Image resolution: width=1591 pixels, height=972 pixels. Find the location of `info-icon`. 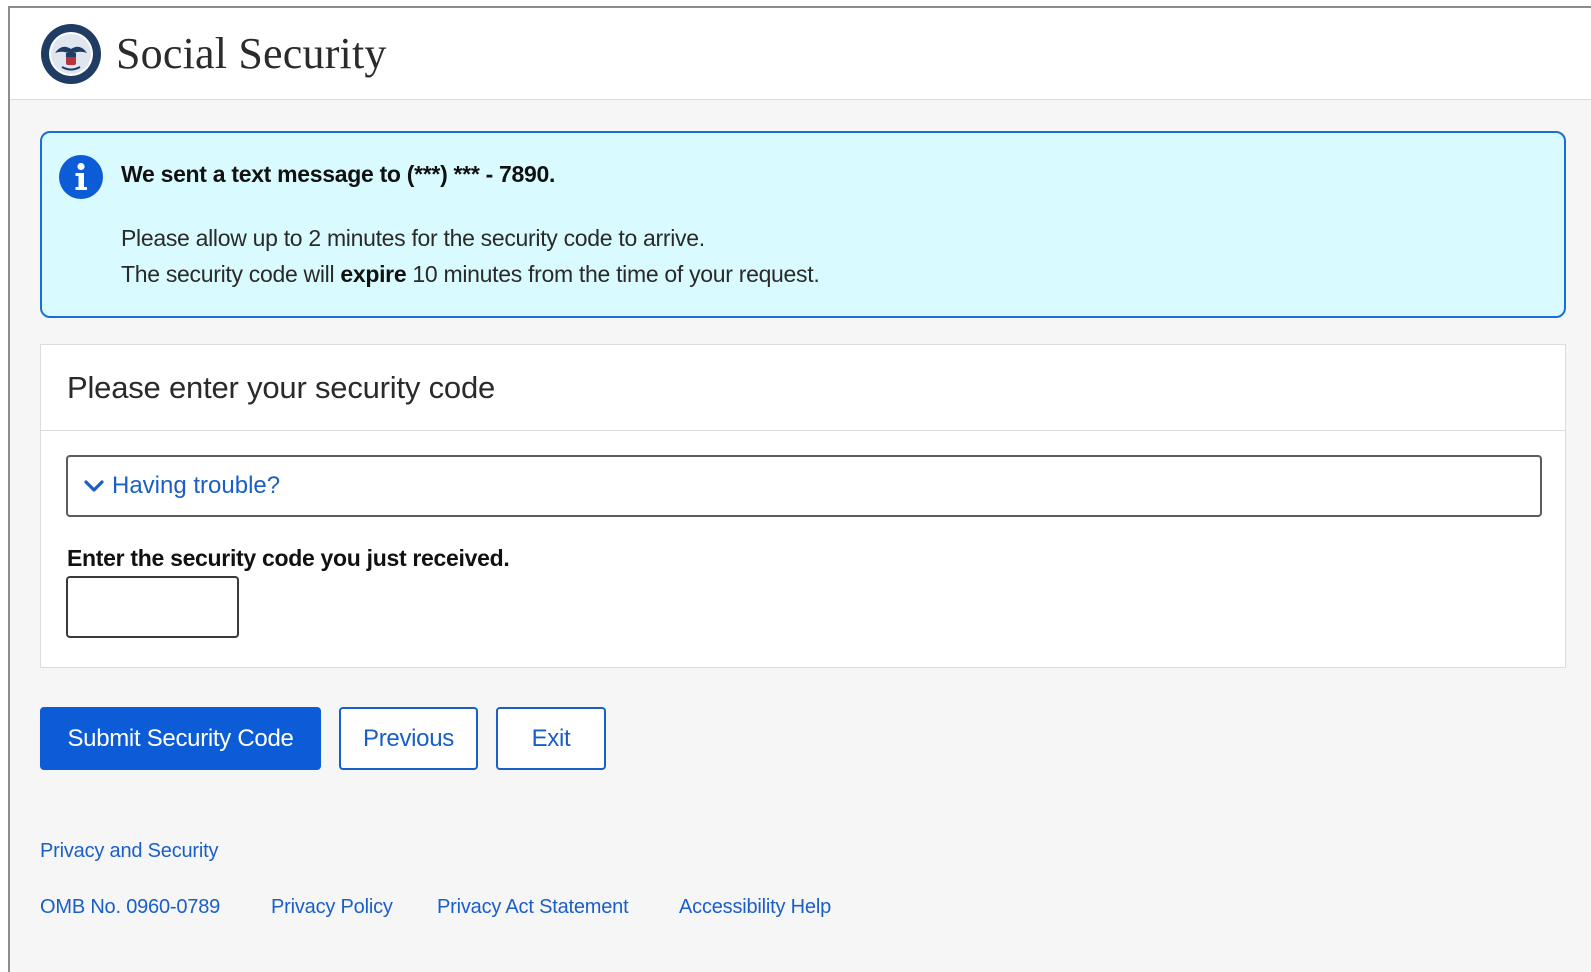

info-icon is located at coordinates (81, 177).